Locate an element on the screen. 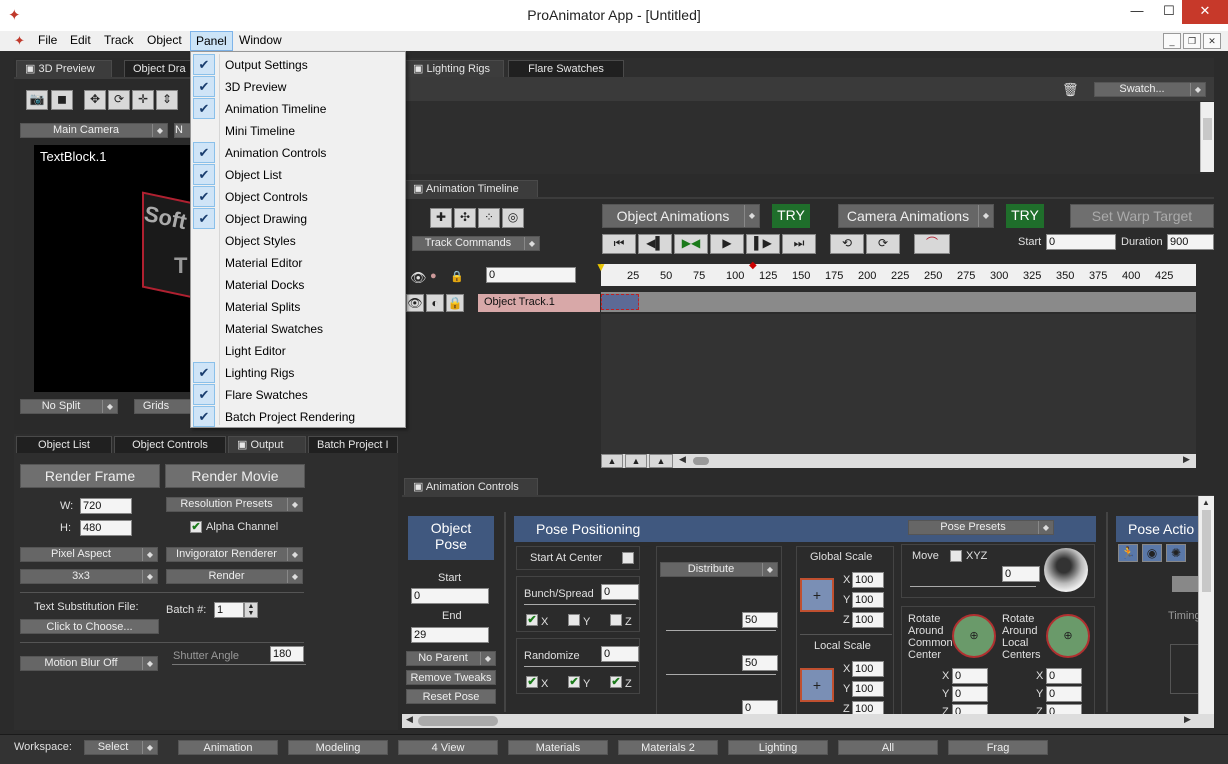 This screenshot has height=764, width=1228. workspace-select-dropdown: Select ◆ is located at coordinates (121, 747).